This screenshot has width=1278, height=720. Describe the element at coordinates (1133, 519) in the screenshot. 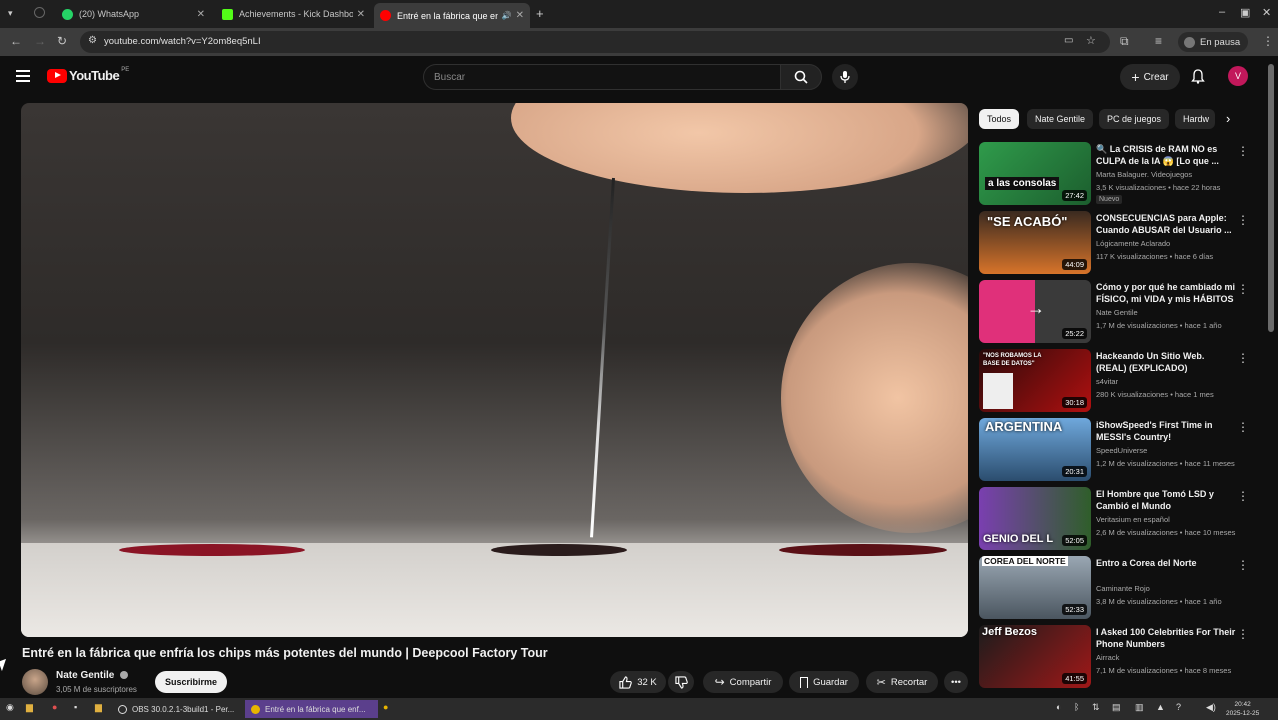

I see `recommendation-channel: Veritasium en español` at that location.